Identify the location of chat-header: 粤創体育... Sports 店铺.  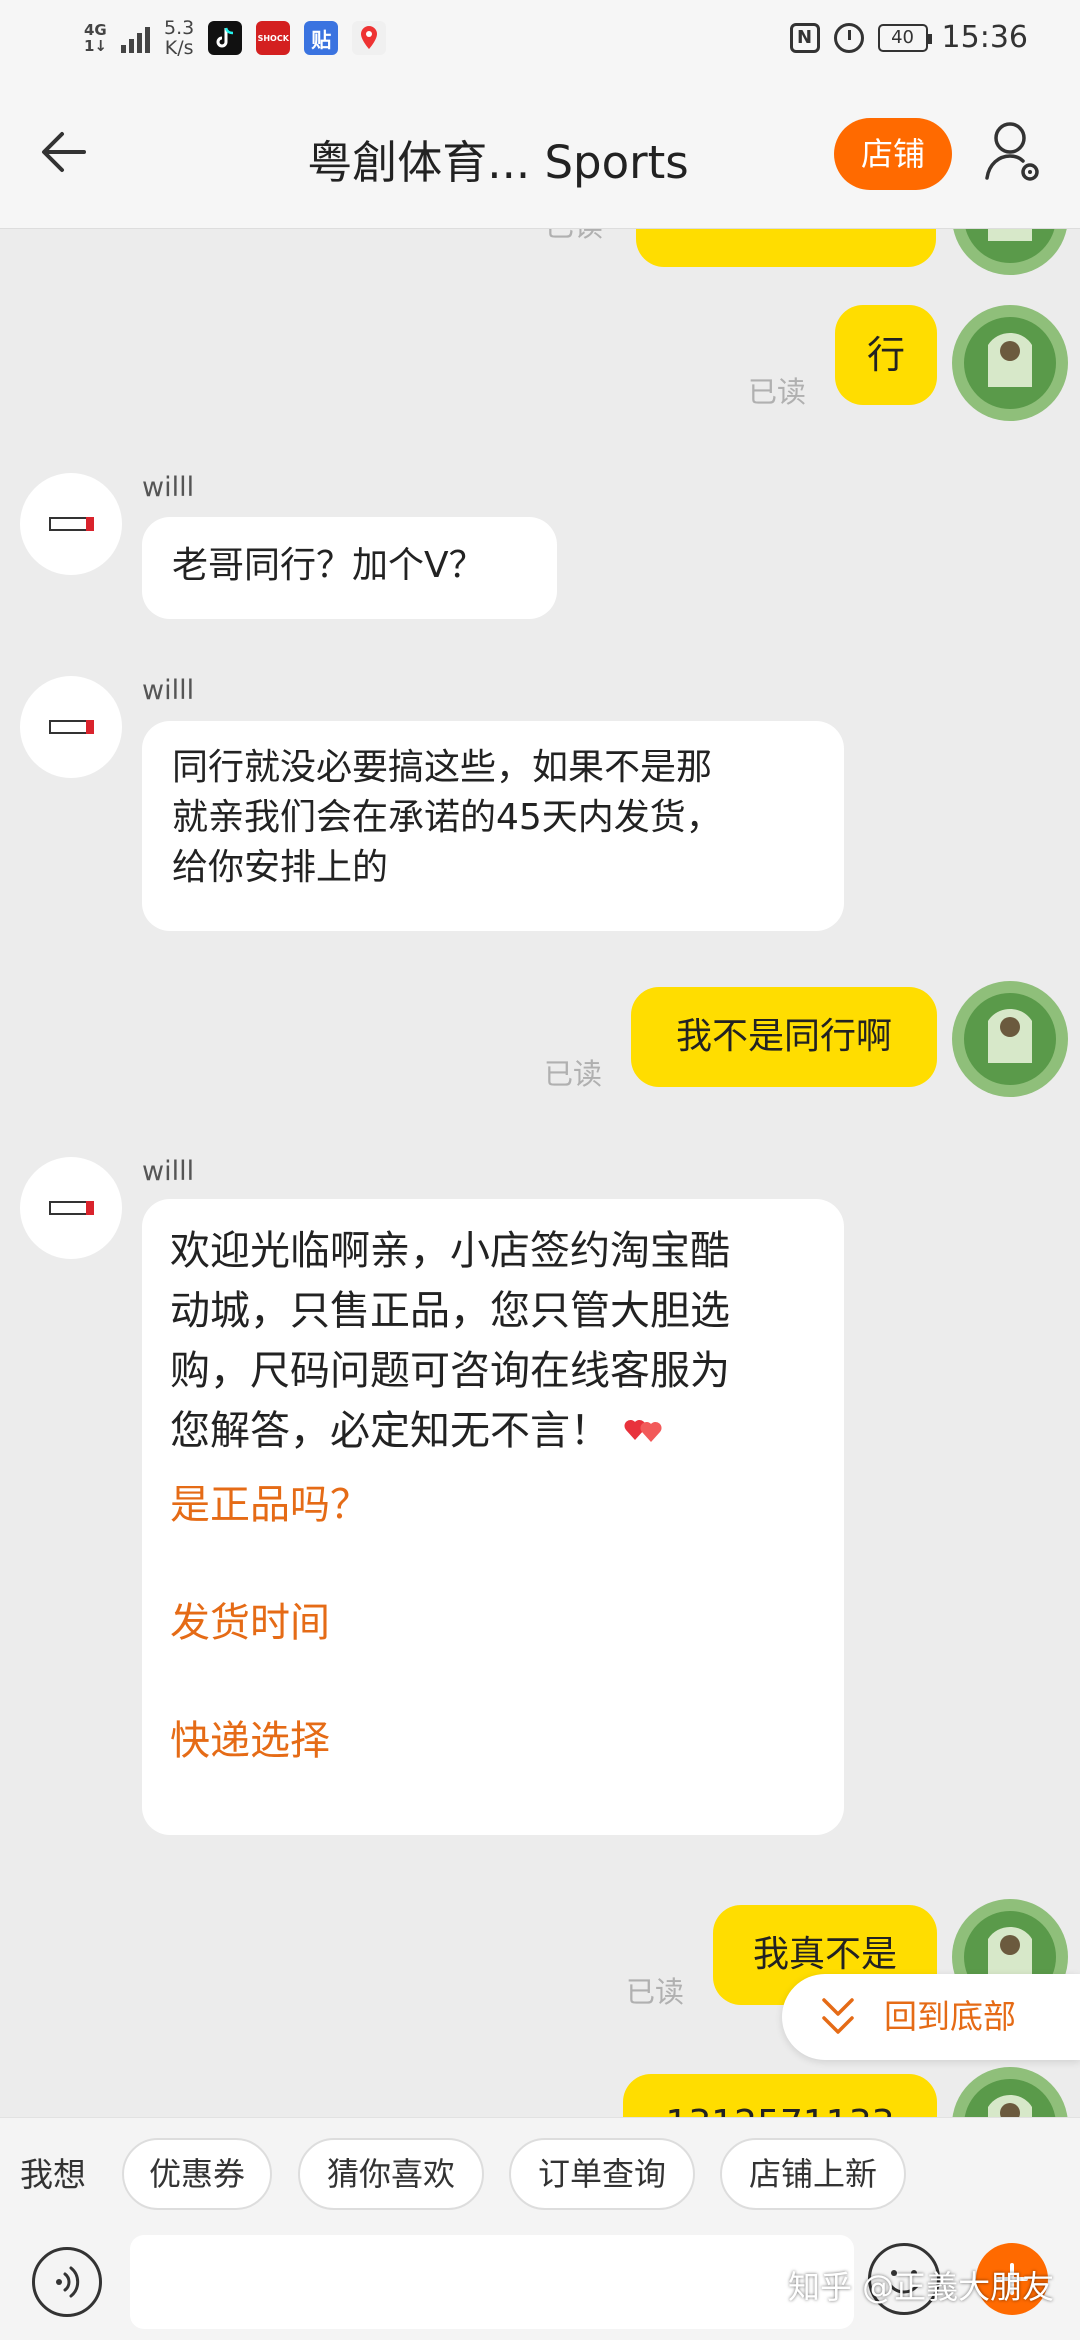
(540, 154).